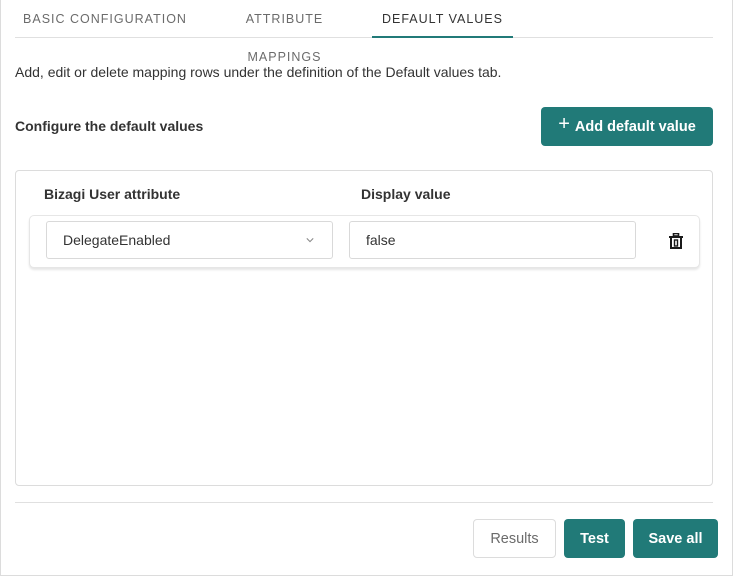 The width and height of the screenshot is (733, 576). I want to click on display-value-input: false, so click(492, 240).